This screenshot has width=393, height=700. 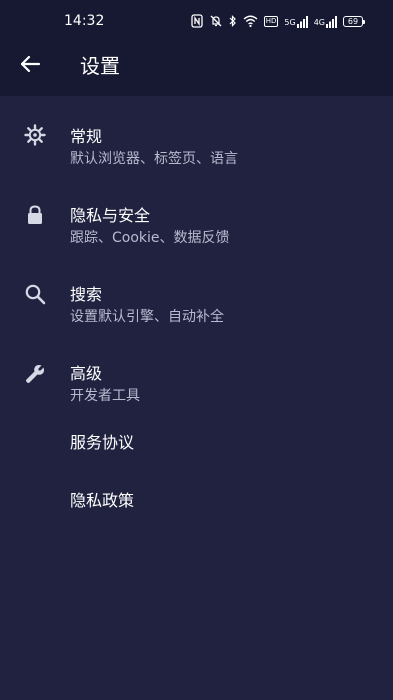 What do you see at coordinates (196, 221) in the screenshot?
I see `settings-item-privacy-security: 隐私与安全 跟踪、Cookie、数据反馈` at bounding box center [196, 221].